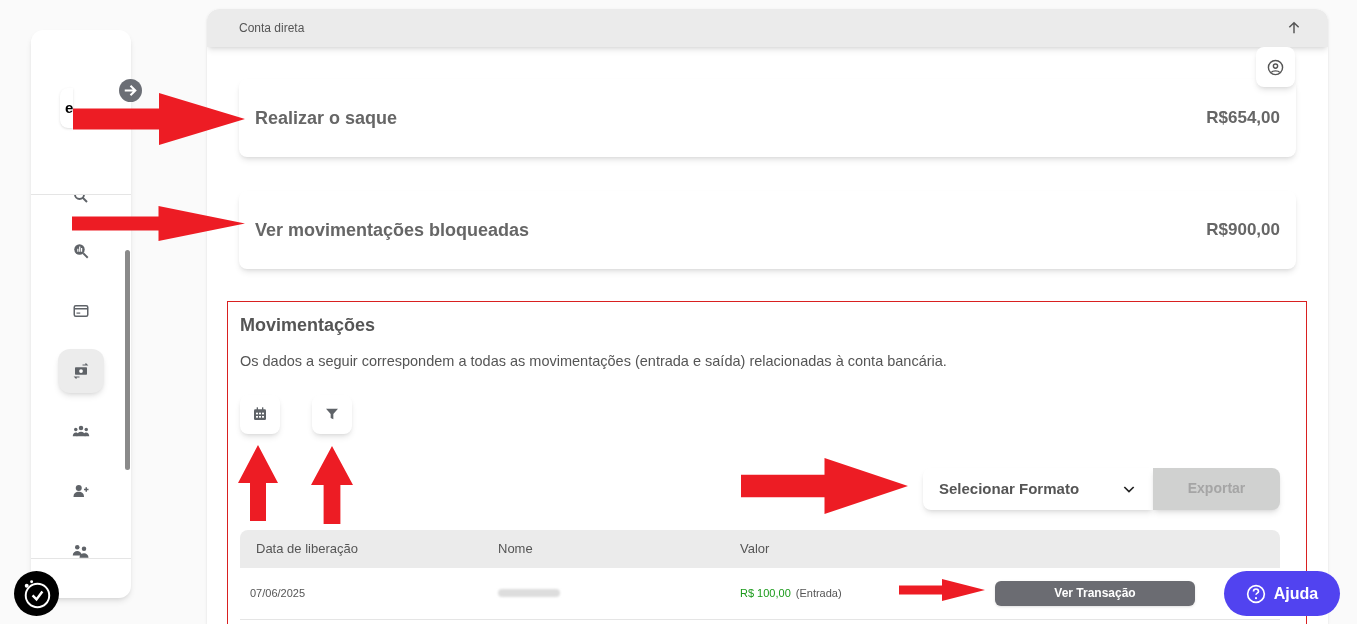 The height and width of the screenshot is (624, 1357). I want to click on card-label: Realizar o saque, so click(326, 118).